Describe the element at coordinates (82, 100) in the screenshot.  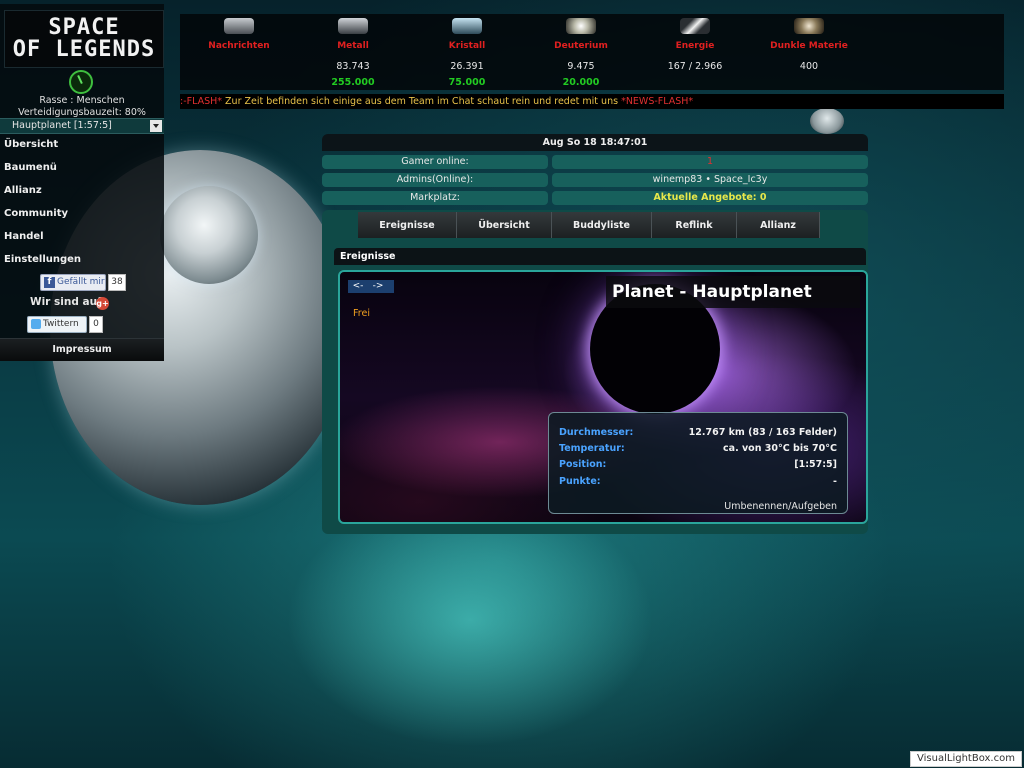
I see `race-label: Rasse : Menschen` at that location.